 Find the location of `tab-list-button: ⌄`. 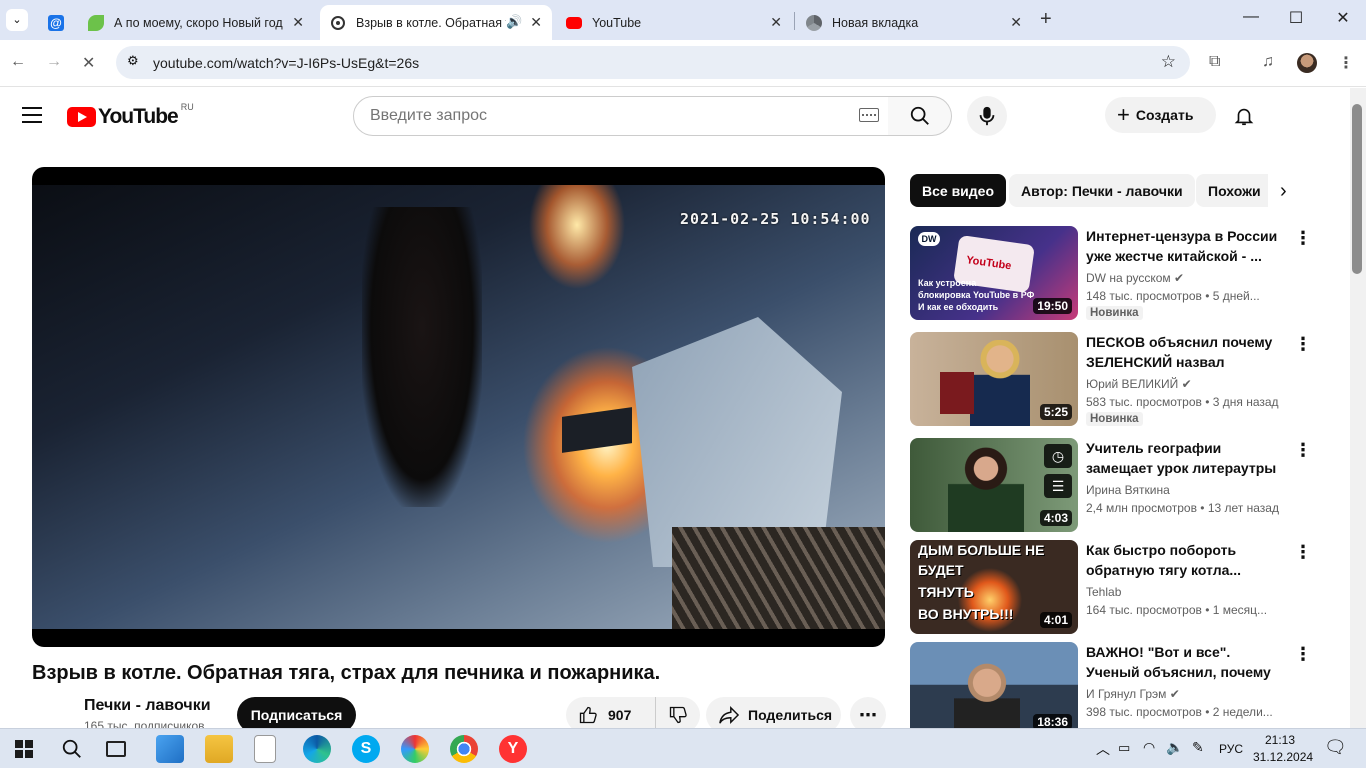

tab-list-button: ⌄ is located at coordinates (17, 20).